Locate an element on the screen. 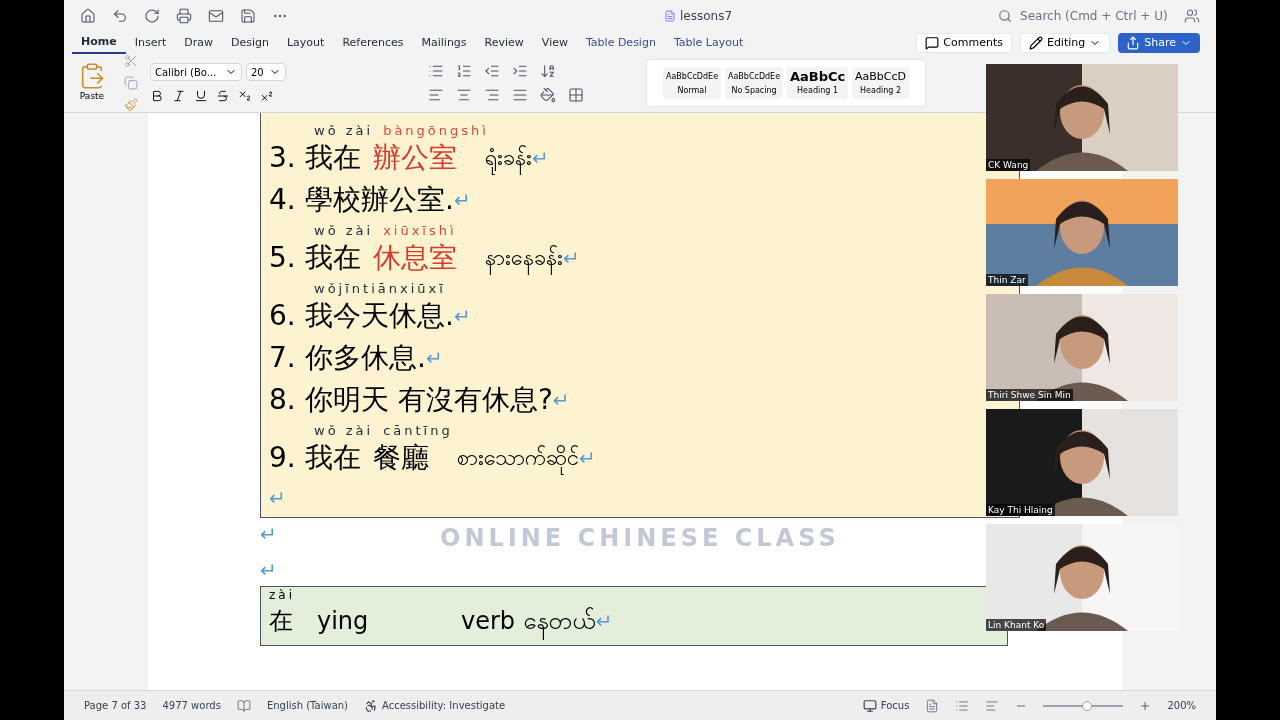 Image resolution: width=1280 pixels, height=720 pixels. language-label: English (Taiwan) is located at coordinates (307, 705).